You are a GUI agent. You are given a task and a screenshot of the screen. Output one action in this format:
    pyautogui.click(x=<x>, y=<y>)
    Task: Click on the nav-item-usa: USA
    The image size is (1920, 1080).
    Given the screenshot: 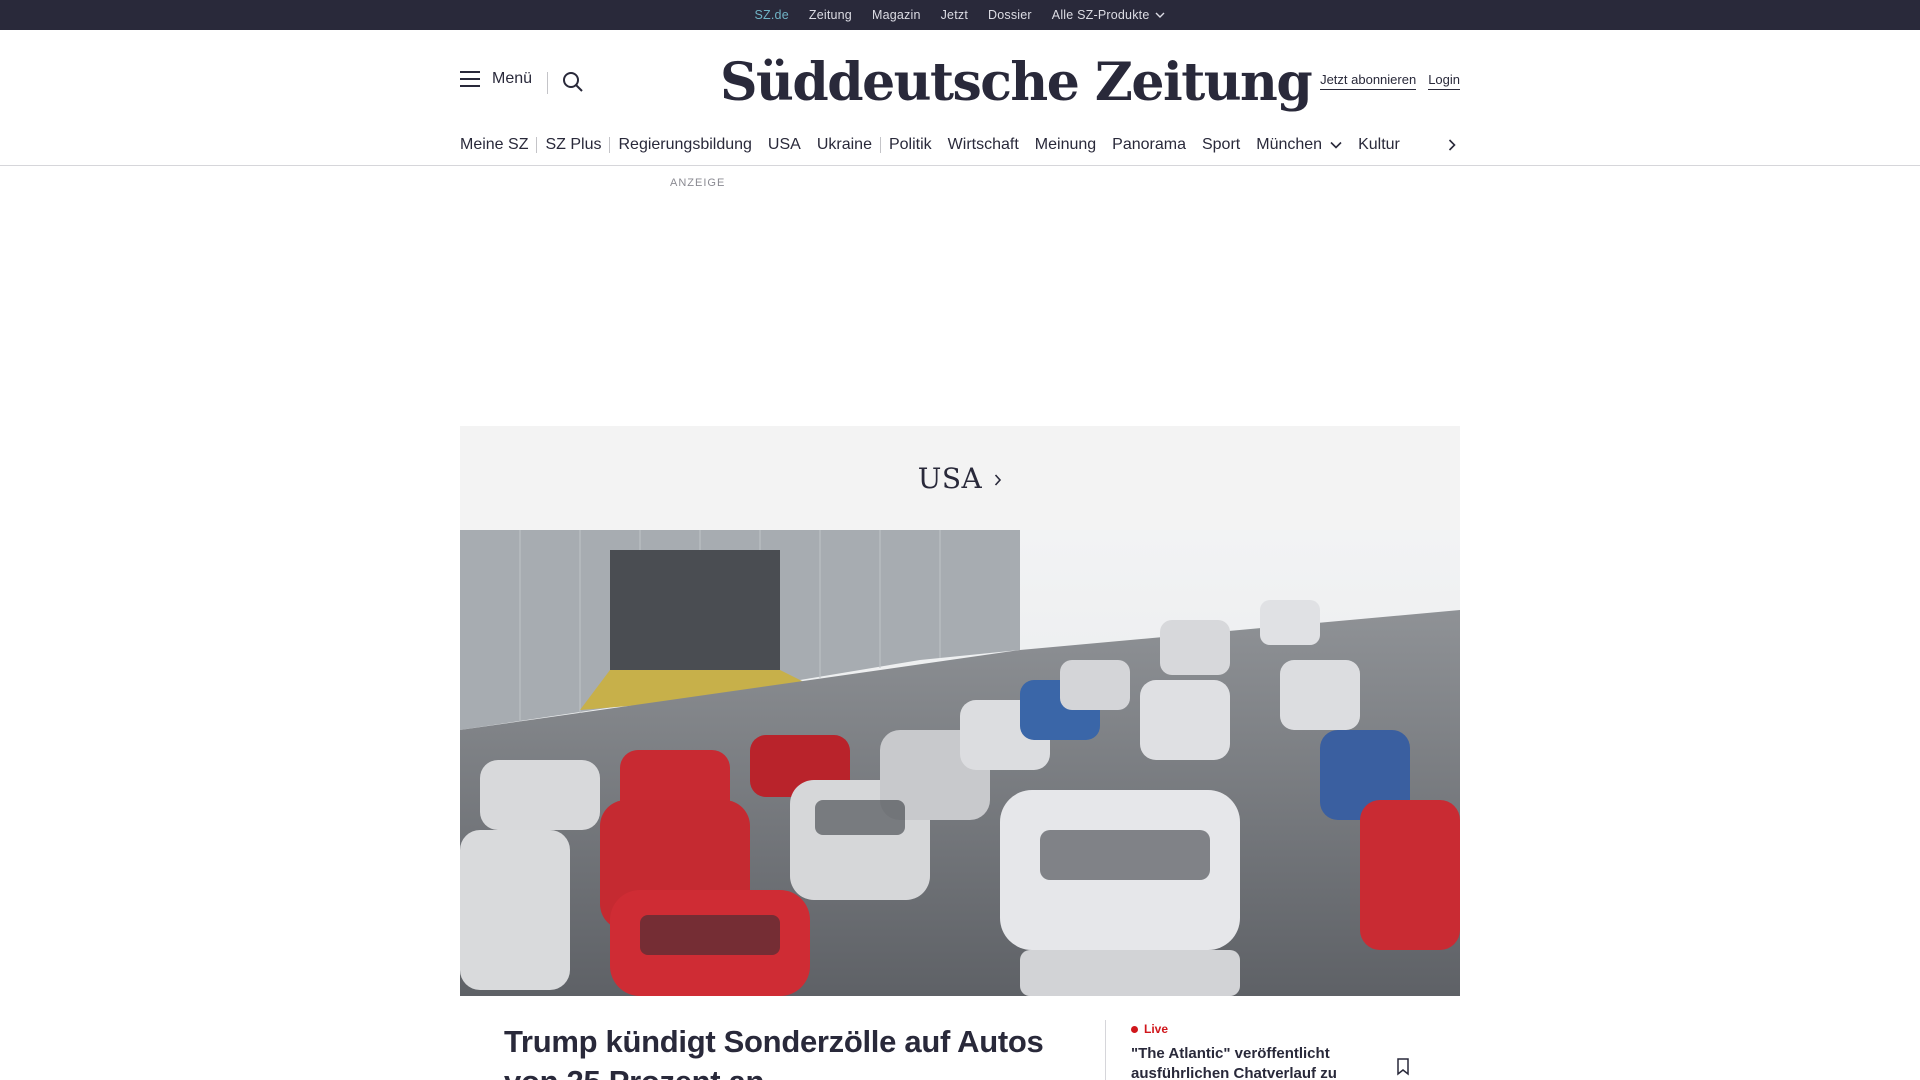 What is the action you would take?
    pyautogui.click(x=784, y=145)
    